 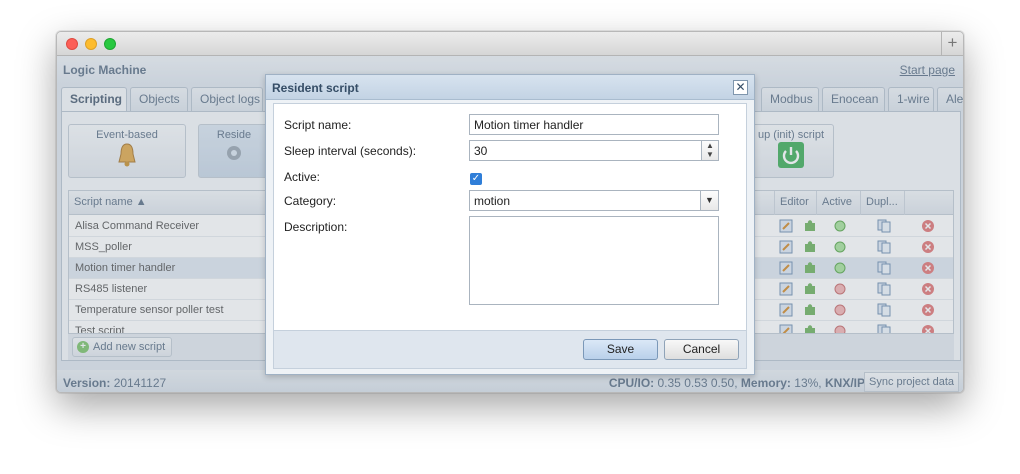 What do you see at coordinates (302, 177) in the screenshot?
I see `active-label: Active:` at bounding box center [302, 177].